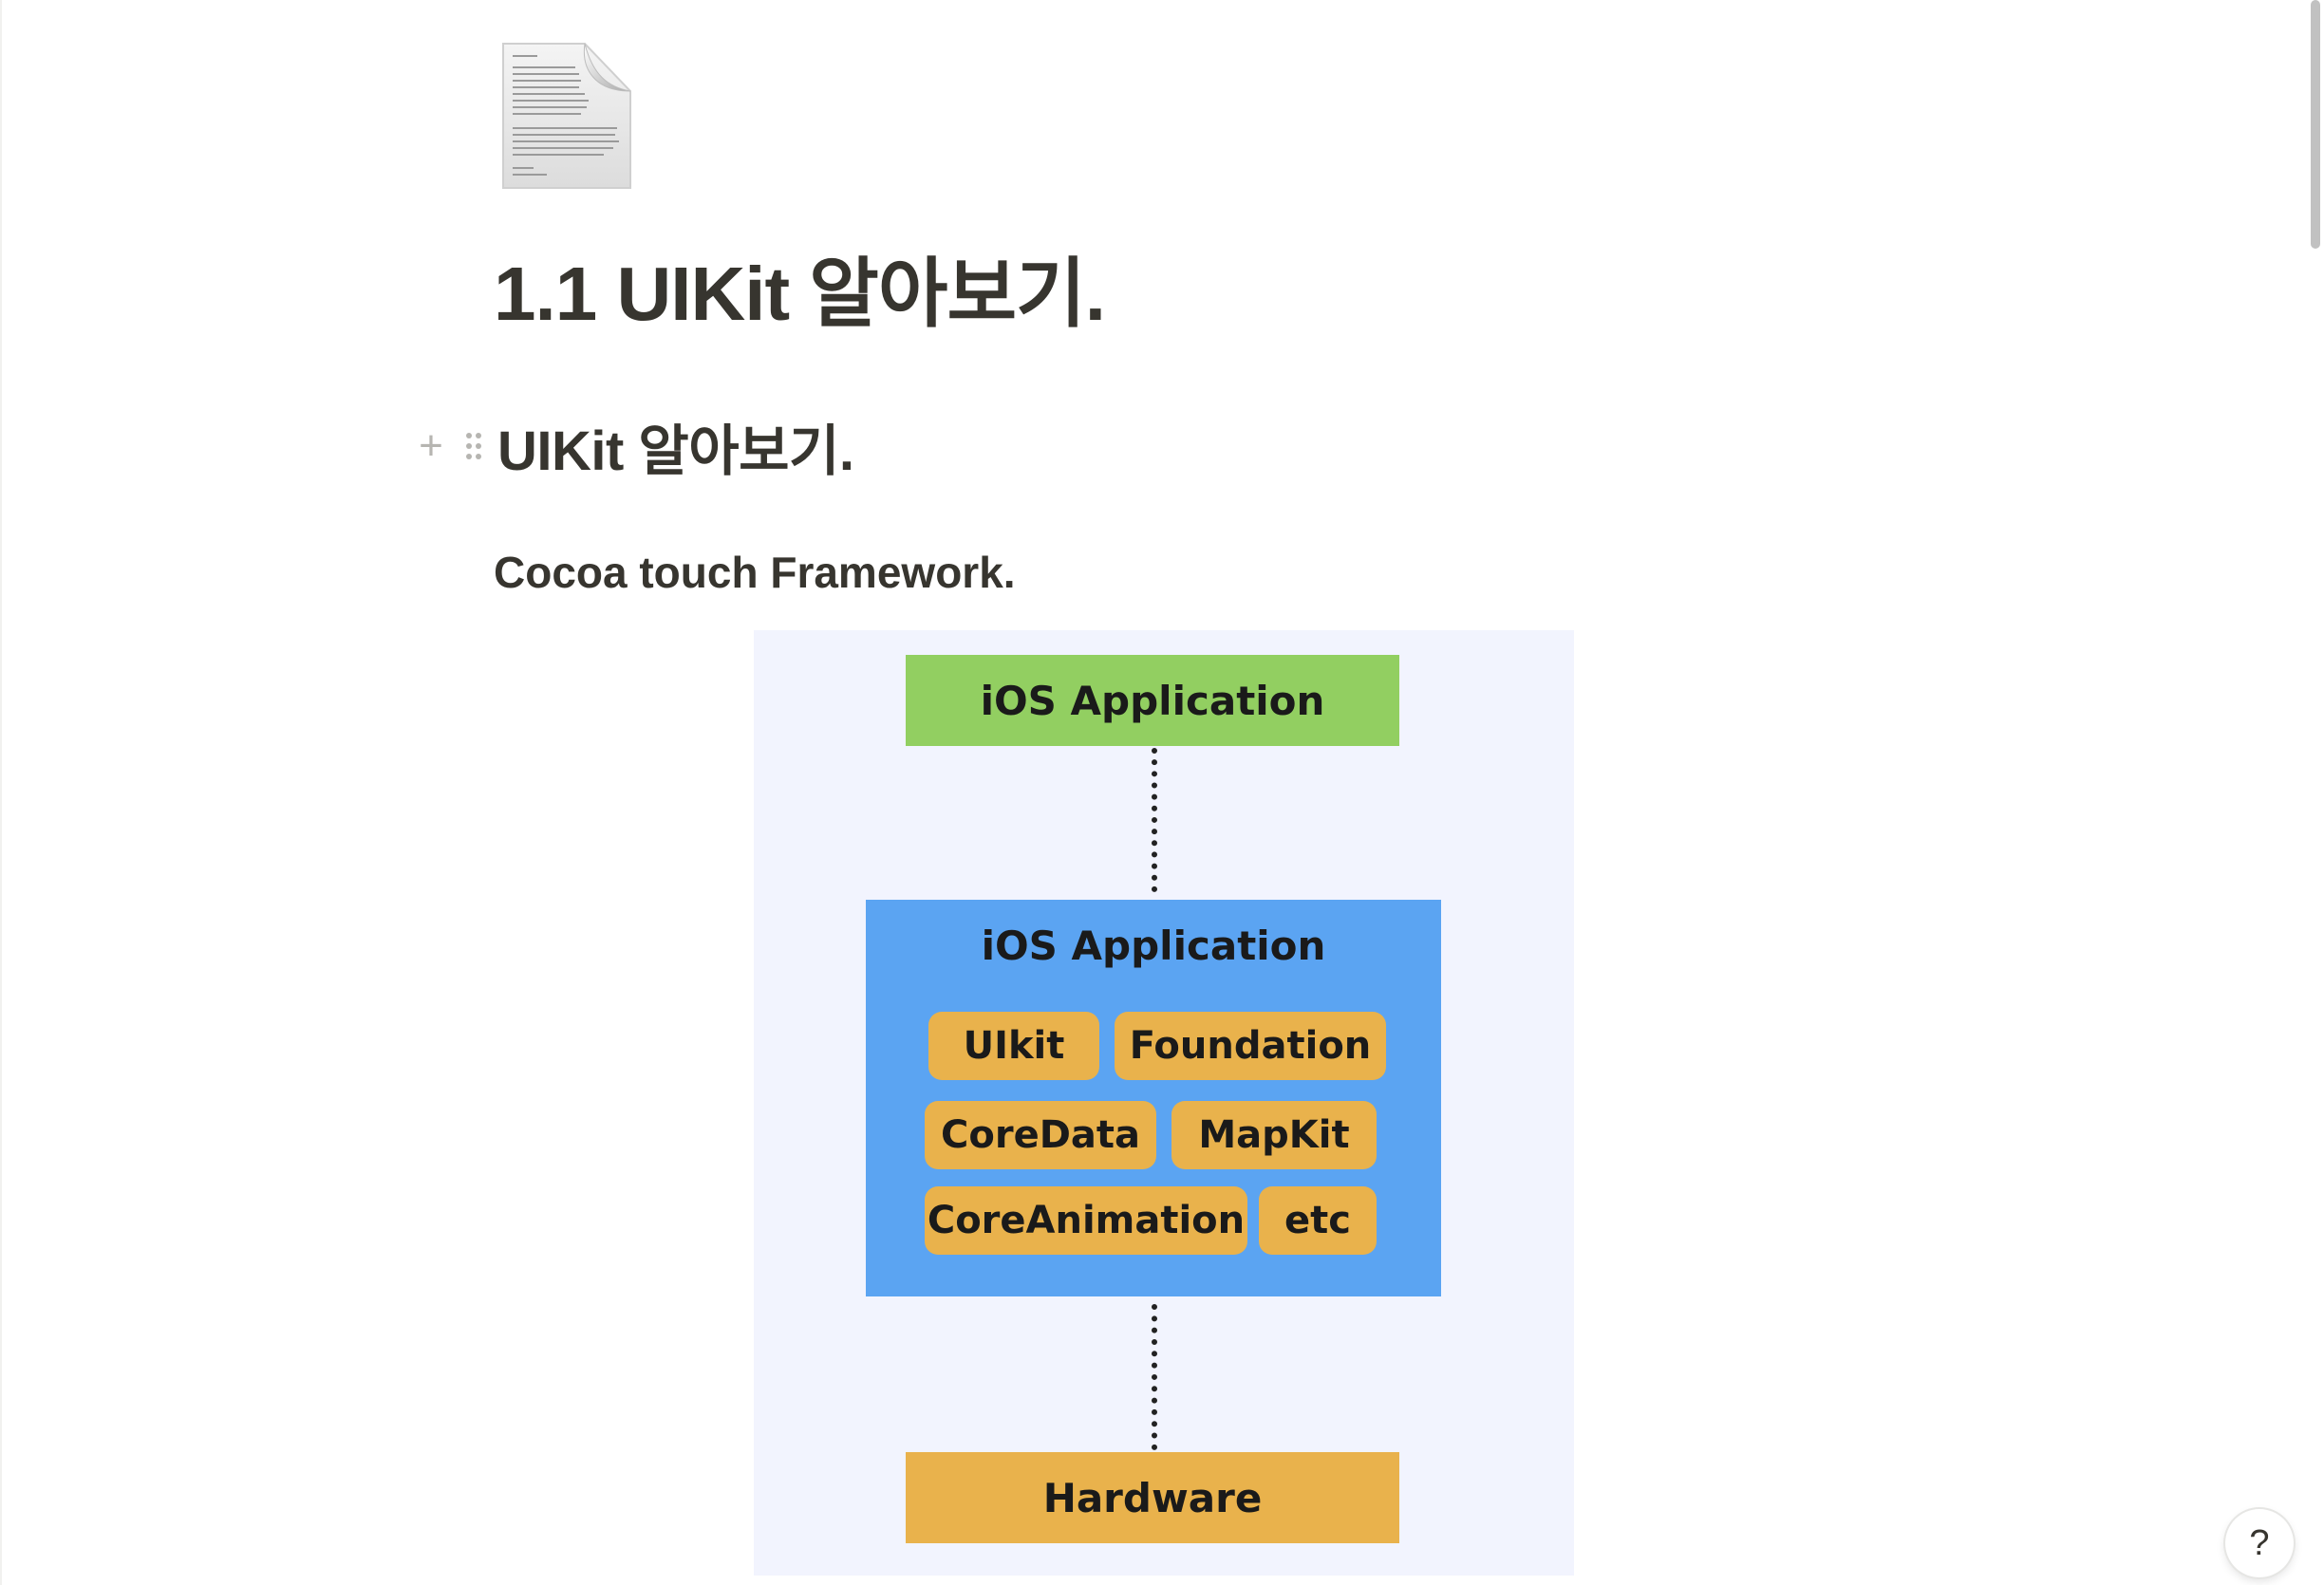 The image size is (2324, 1585). What do you see at coordinates (1250, 1046) in the screenshot?
I see `framework-box: Foundation` at bounding box center [1250, 1046].